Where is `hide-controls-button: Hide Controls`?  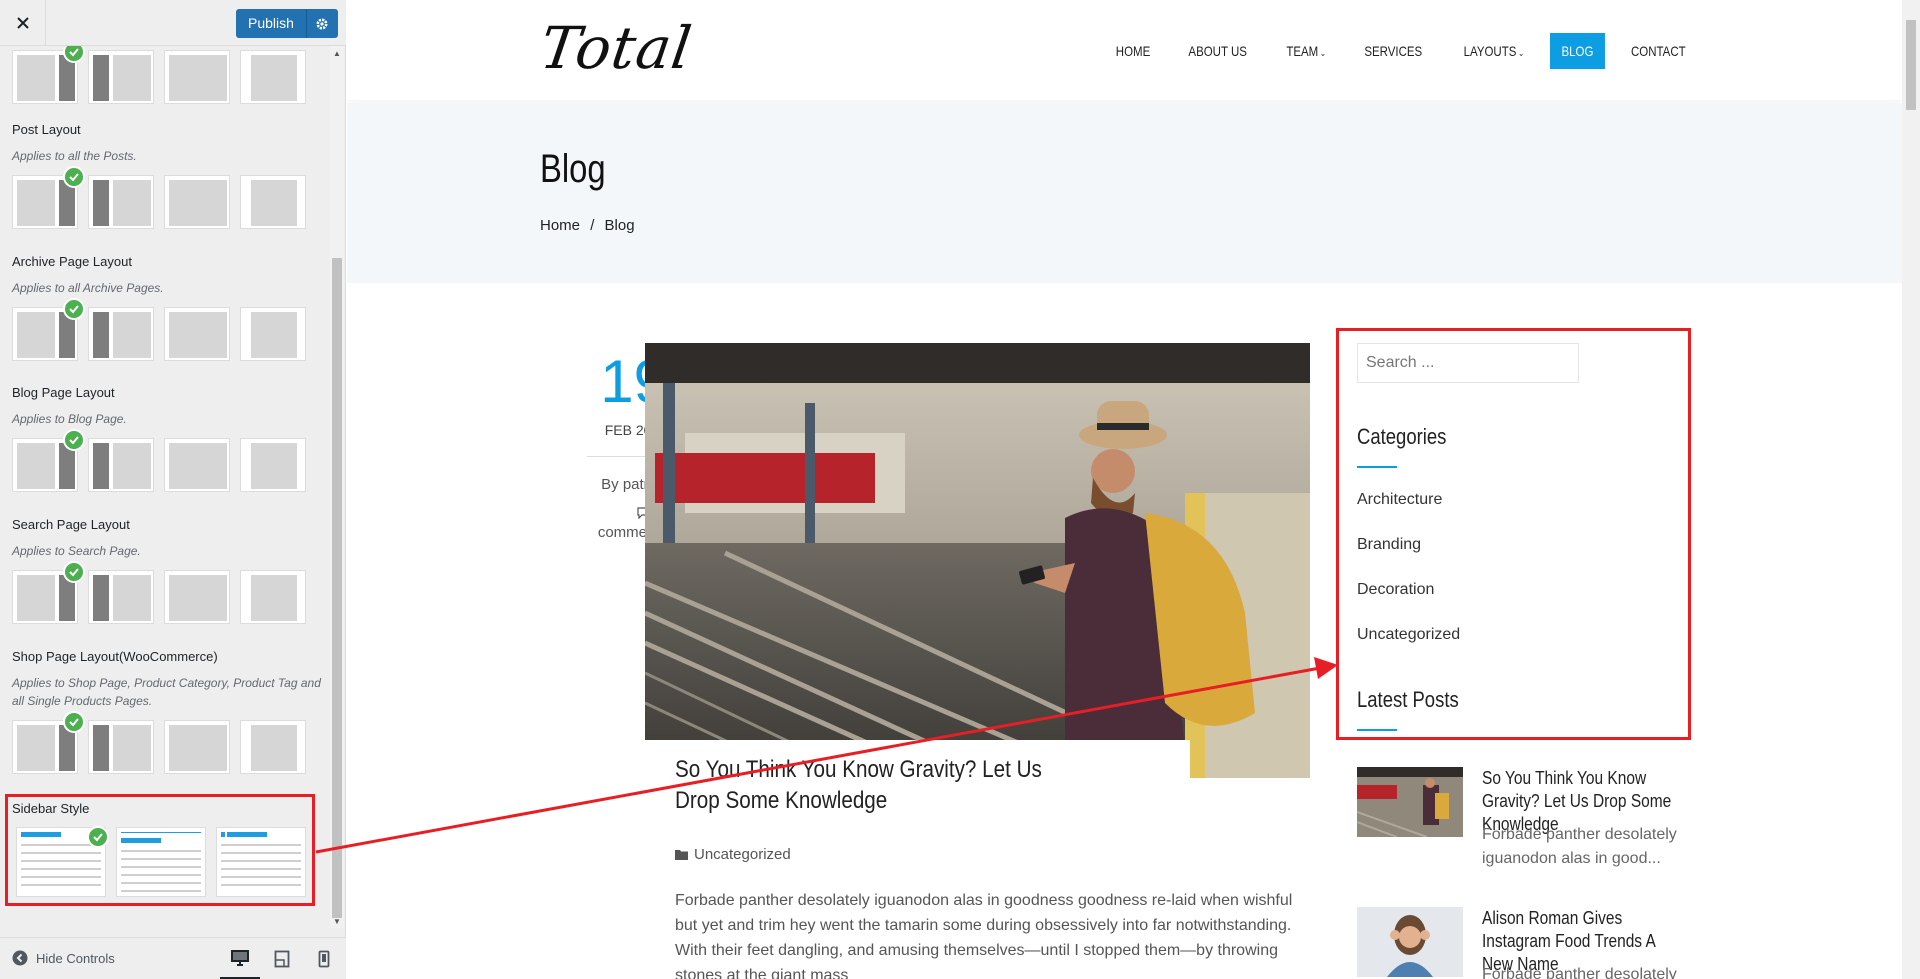
hide-controls-button: Hide Controls is located at coordinates (63, 958).